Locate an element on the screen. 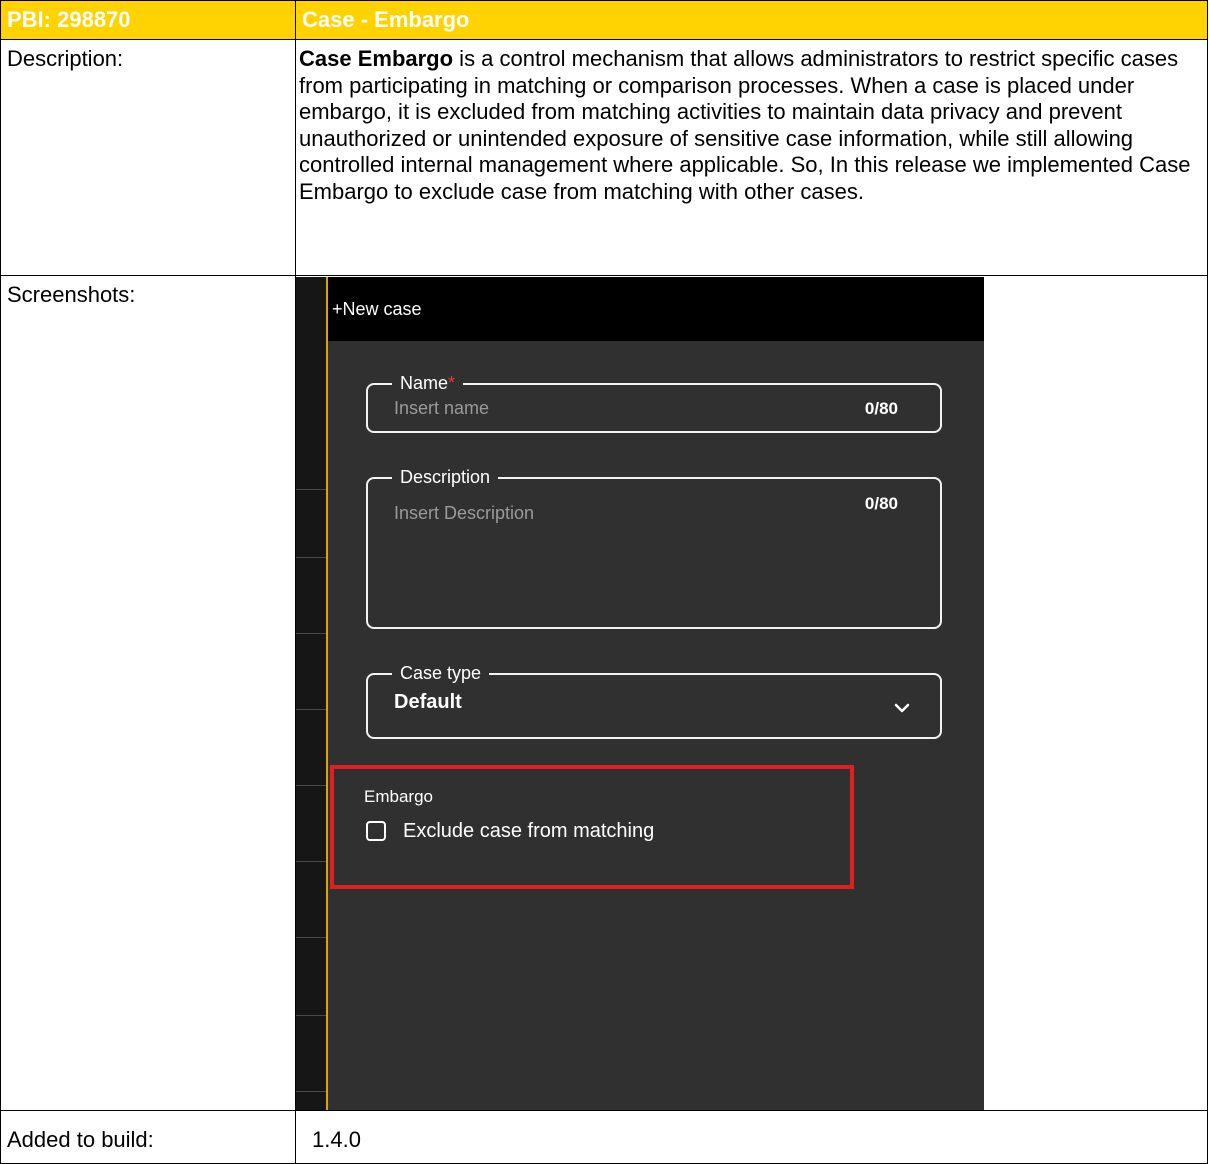 The height and width of the screenshot is (1164, 1209). new-case-title: +New case is located at coordinates (377, 309).